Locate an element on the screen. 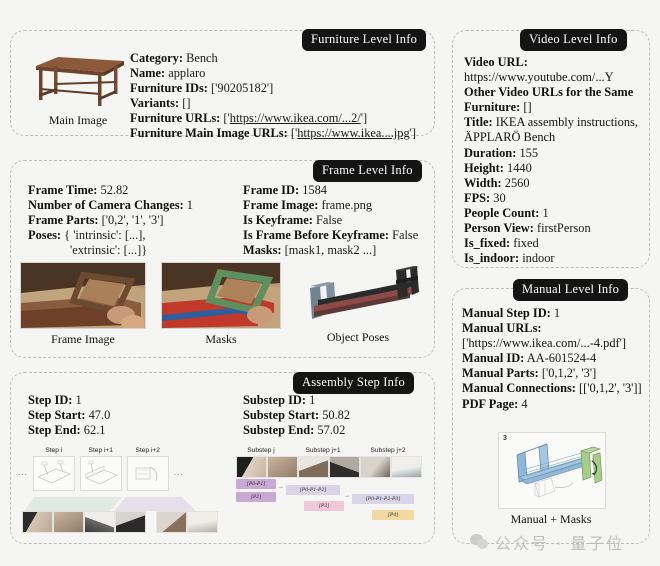 Image resolution: width=660 pixels, height=566 pixels. field-frame-image: Frame Image: frame.png is located at coordinates (308, 205).